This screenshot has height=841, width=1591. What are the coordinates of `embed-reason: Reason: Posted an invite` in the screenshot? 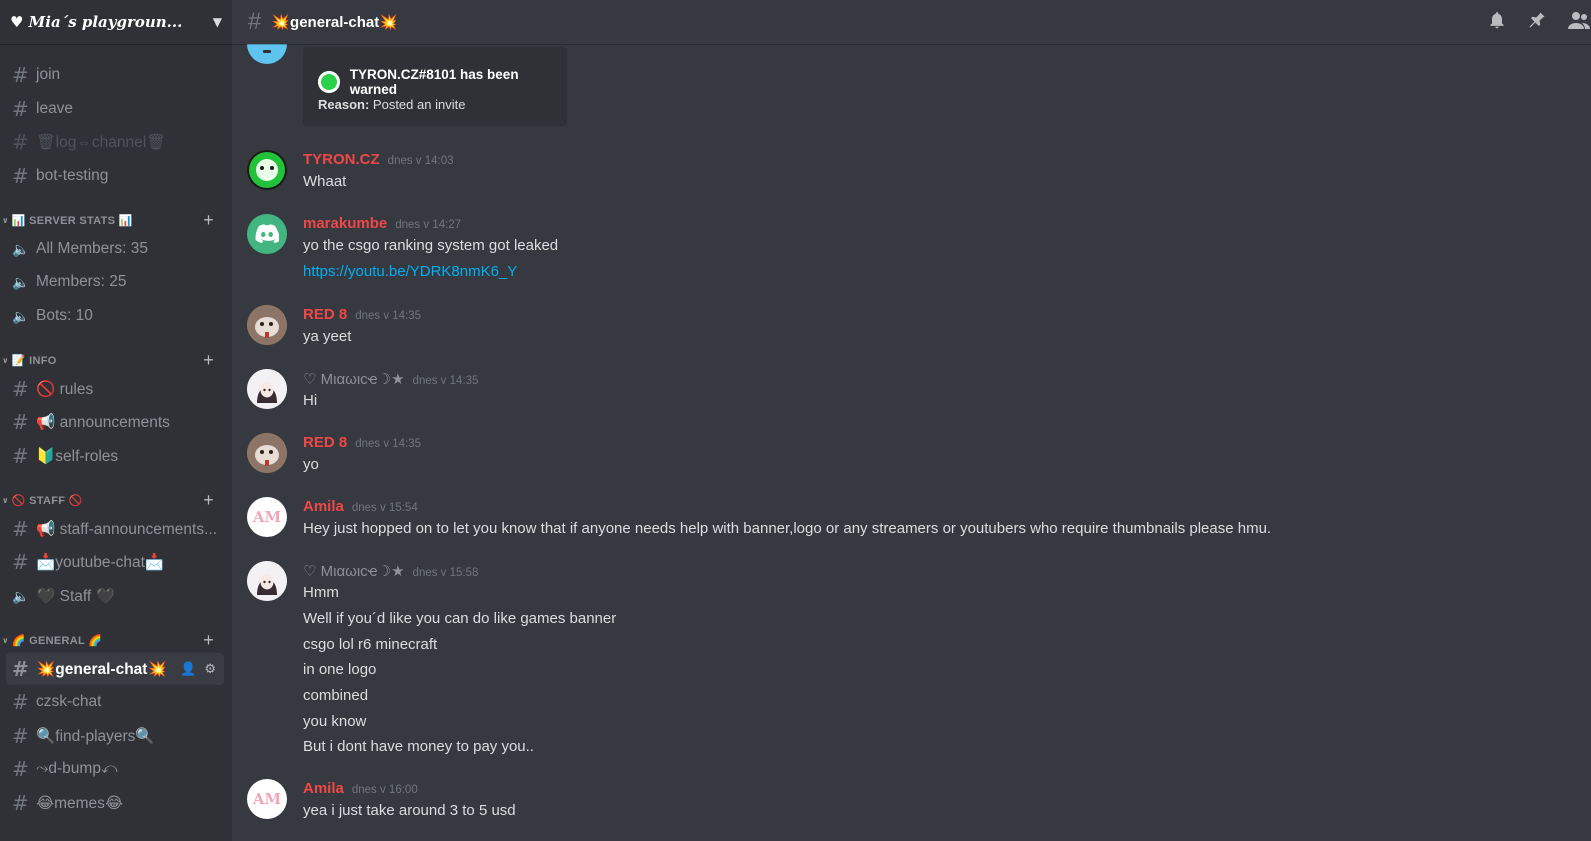 It's located at (392, 104).